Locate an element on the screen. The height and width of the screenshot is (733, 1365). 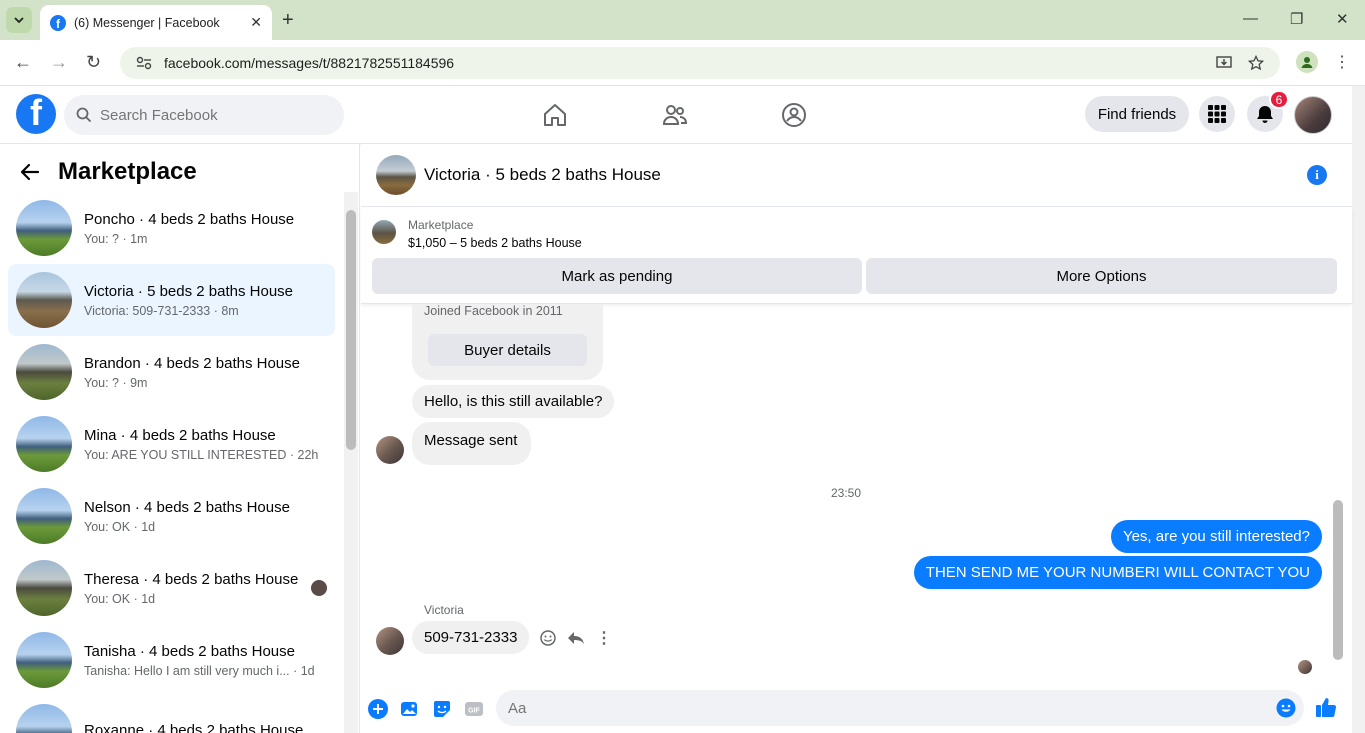
message-input is located at coordinates (878, 708).